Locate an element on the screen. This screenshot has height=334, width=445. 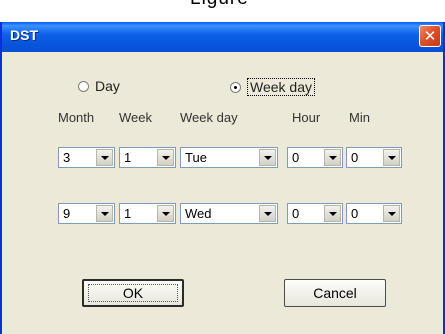
month-header: Month is located at coordinates (76, 117).